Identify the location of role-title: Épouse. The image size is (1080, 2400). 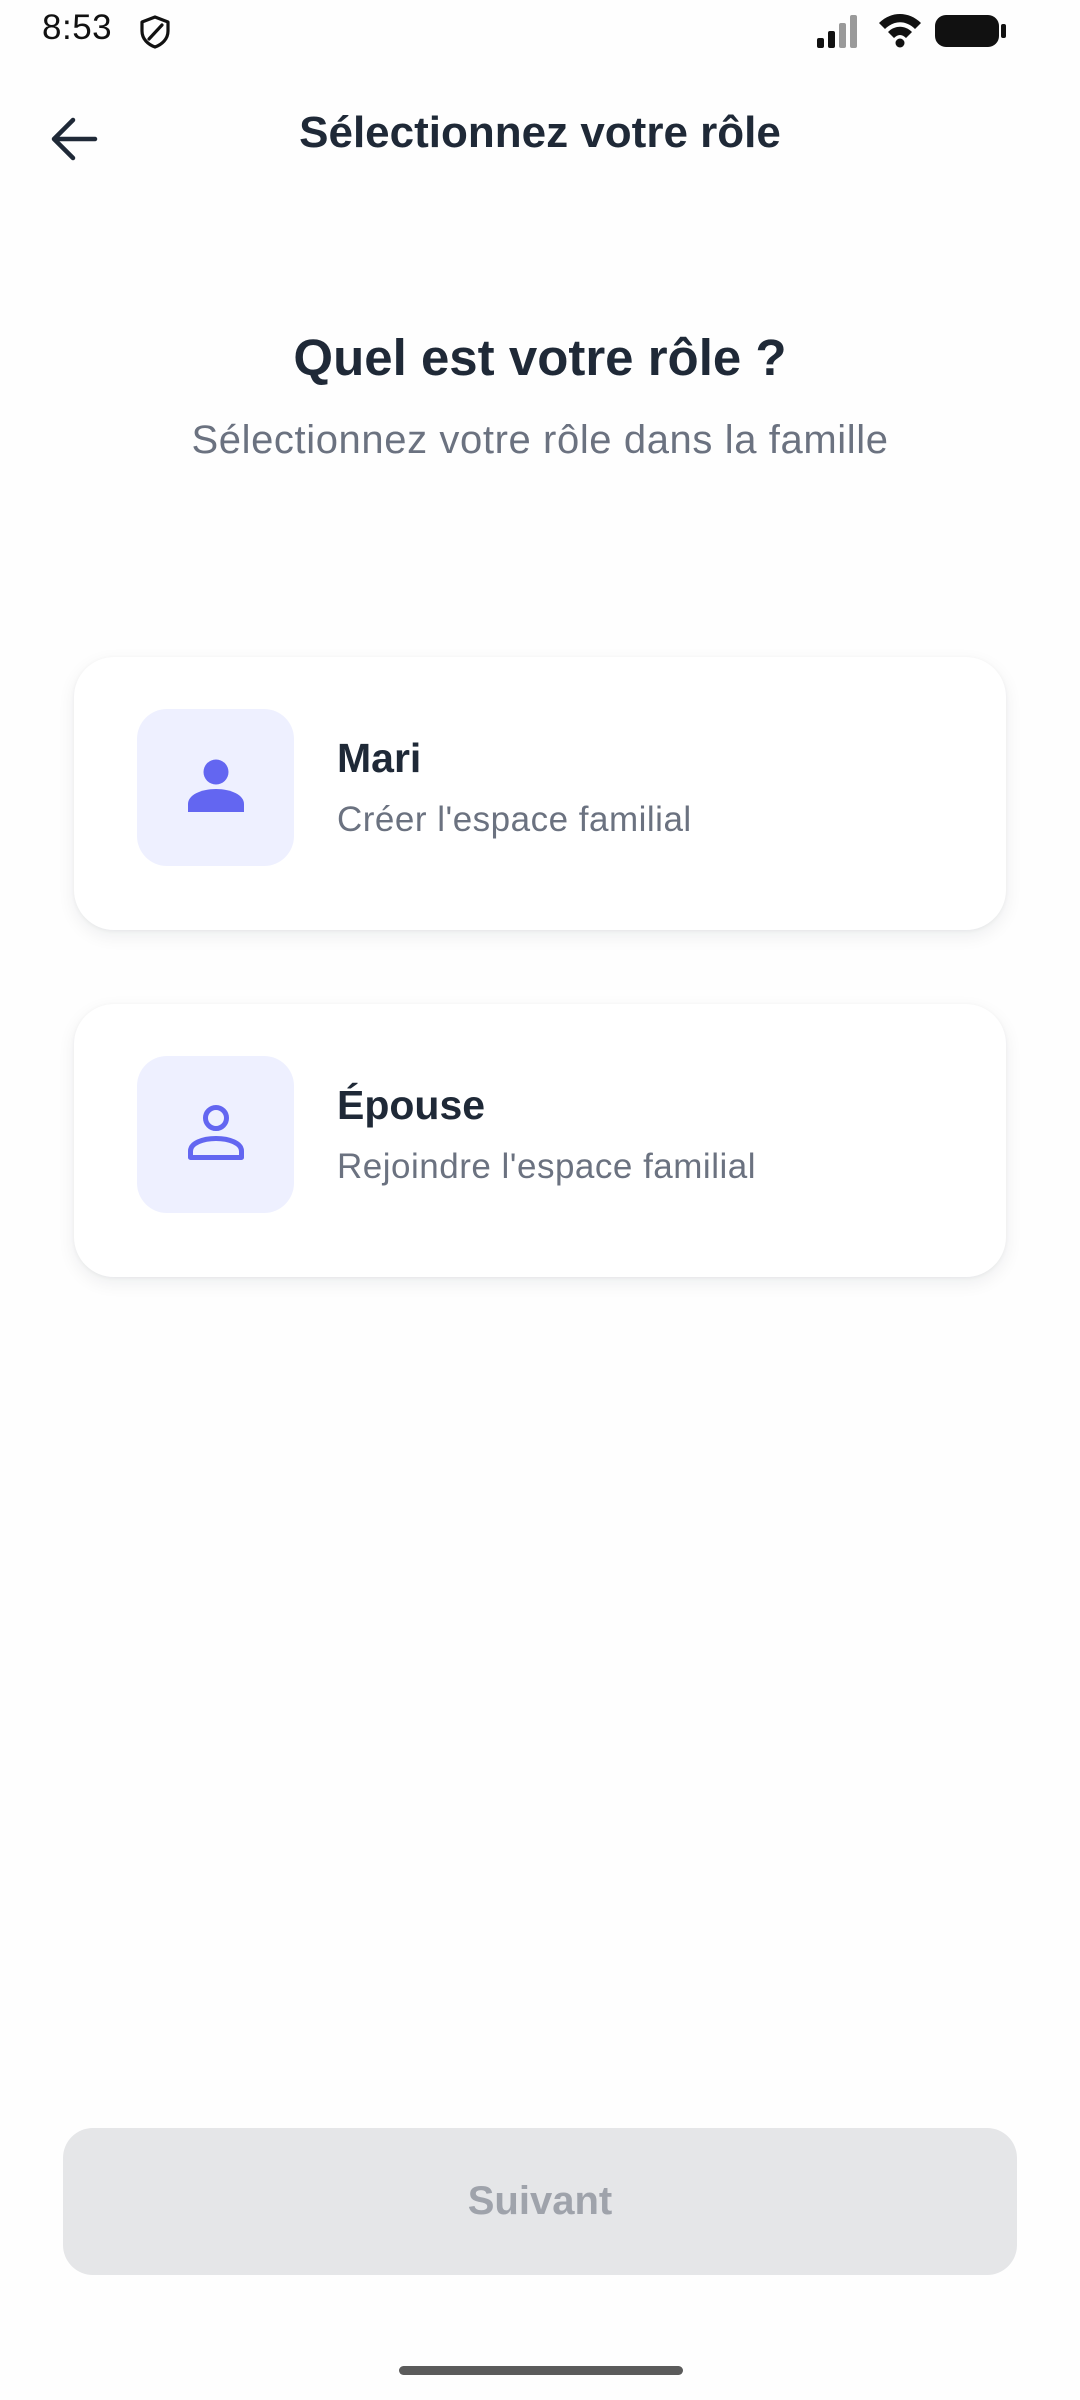
(411, 1105).